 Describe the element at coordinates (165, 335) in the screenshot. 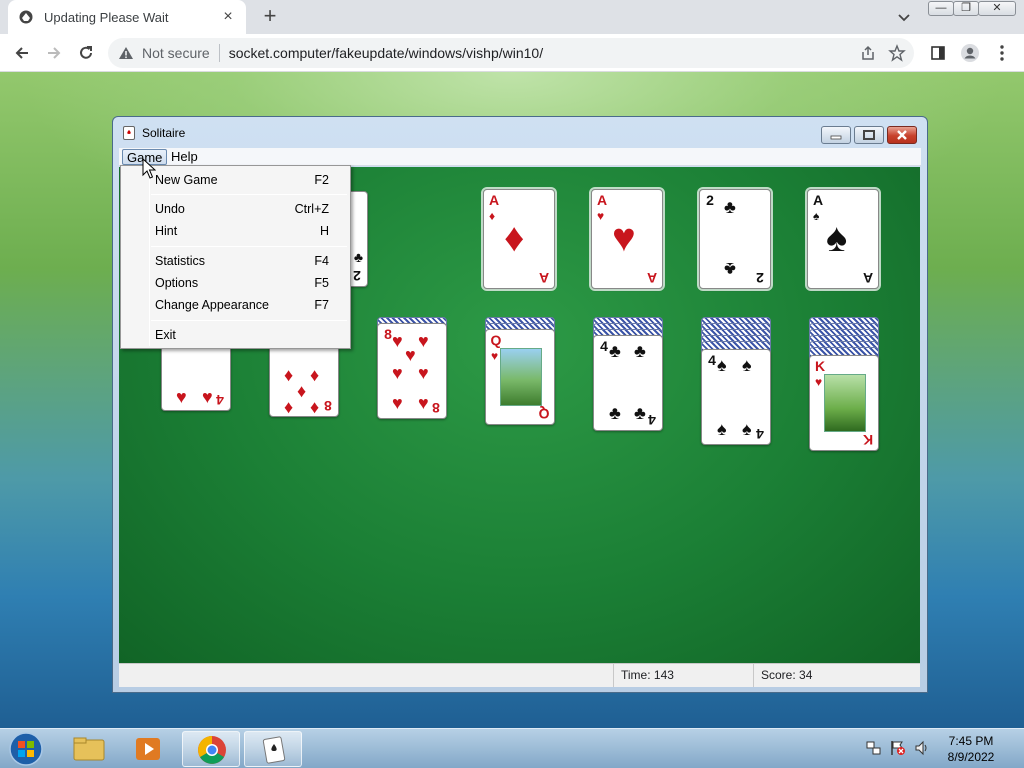

I see `menu-item-label: Exit` at that location.